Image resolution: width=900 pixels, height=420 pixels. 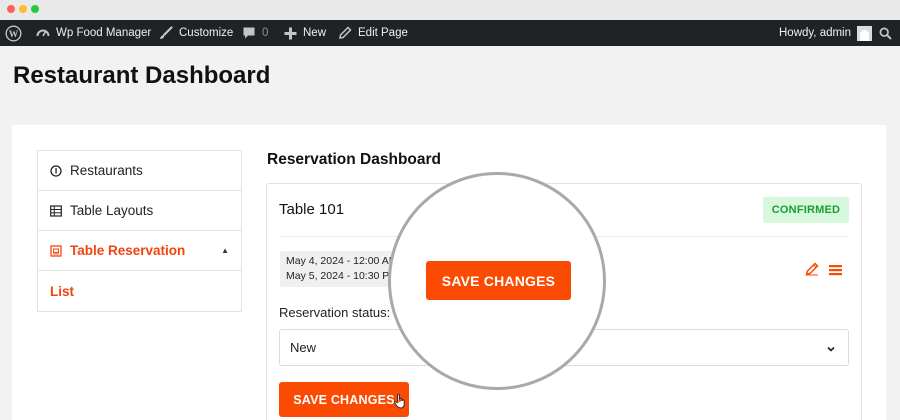 What do you see at coordinates (823, 271) in the screenshot?
I see `reservation-actions` at bounding box center [823, 271].